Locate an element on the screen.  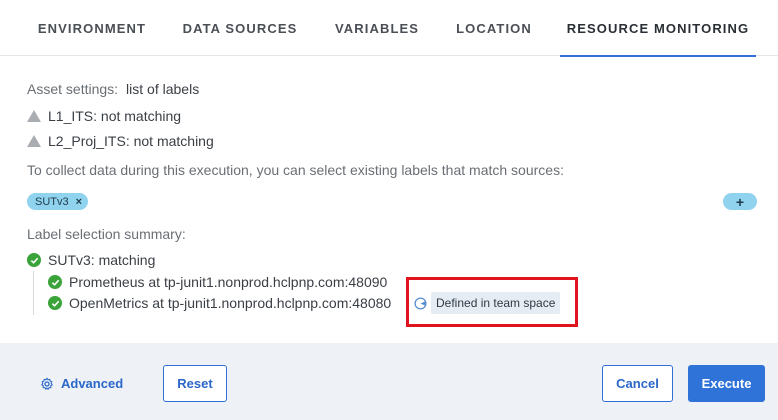
tab-location: LOCATION is located at coordinates (494, 28).